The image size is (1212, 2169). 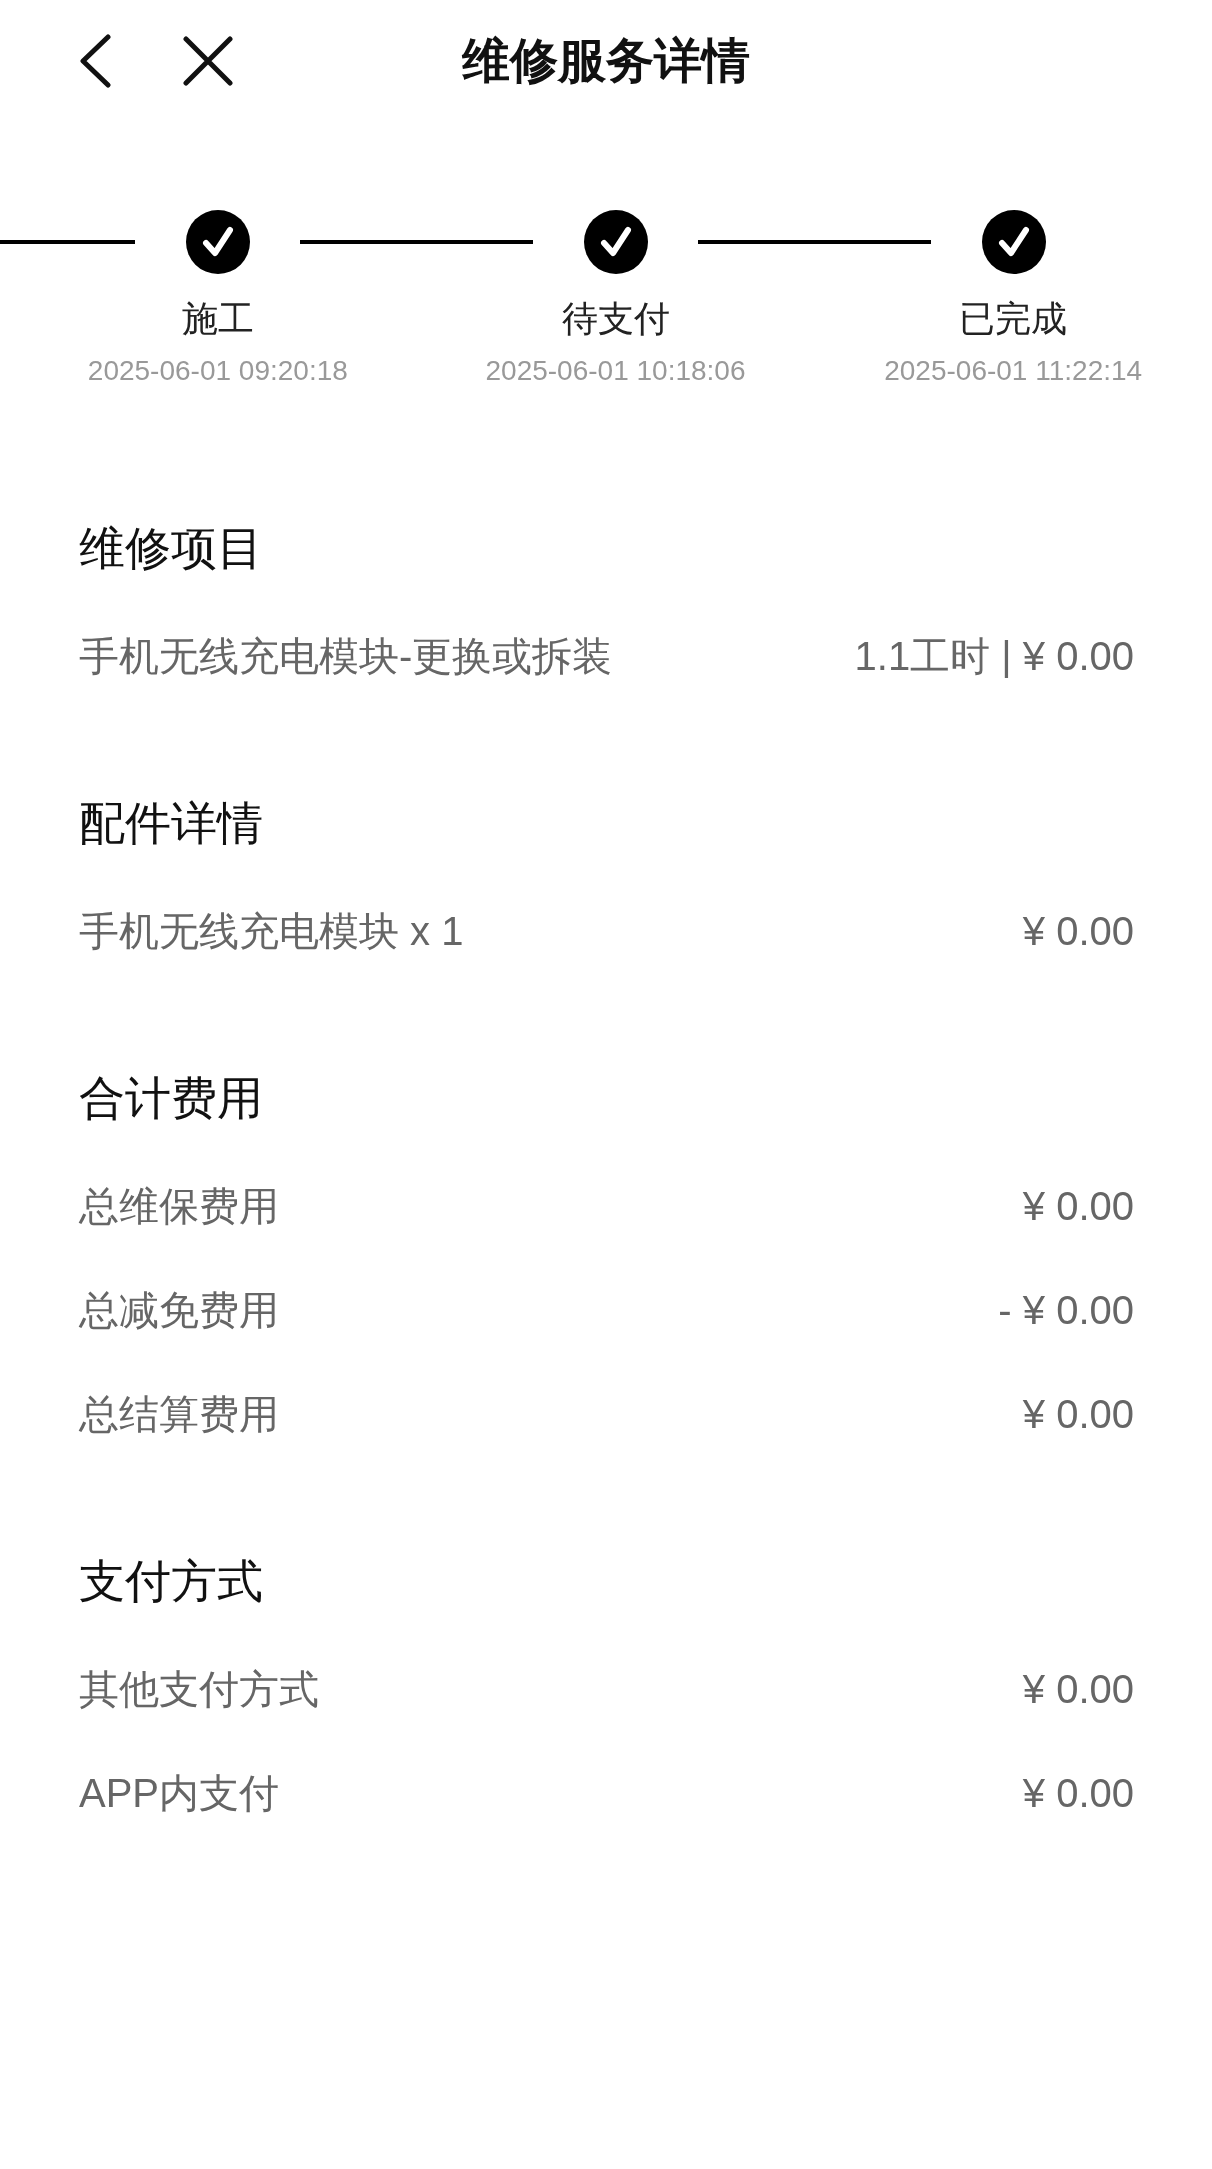 I want to click on item-label: 手机无线充电模块 x 1, so click(x=271, y=931).